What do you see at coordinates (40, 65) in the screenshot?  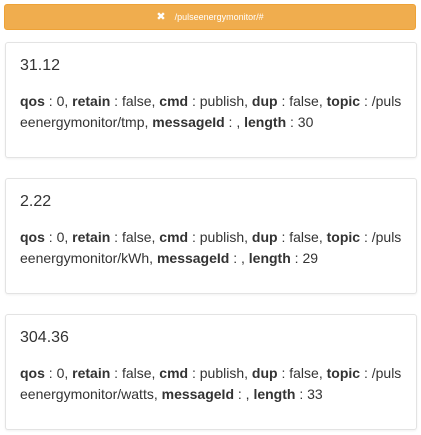 I see `message-payload: 31.12` at bounding box center [40, 65].